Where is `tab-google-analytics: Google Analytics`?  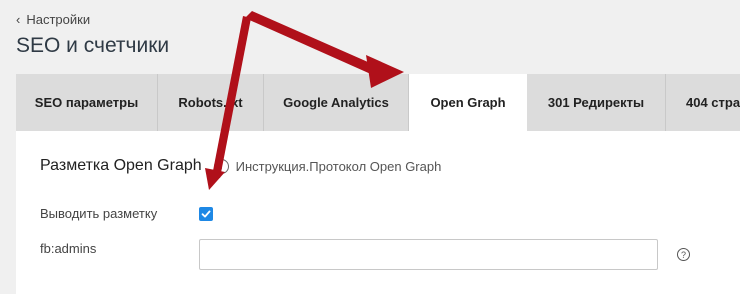 tab-google-analytics: Google Analytics is located at coordinates (336, 102).